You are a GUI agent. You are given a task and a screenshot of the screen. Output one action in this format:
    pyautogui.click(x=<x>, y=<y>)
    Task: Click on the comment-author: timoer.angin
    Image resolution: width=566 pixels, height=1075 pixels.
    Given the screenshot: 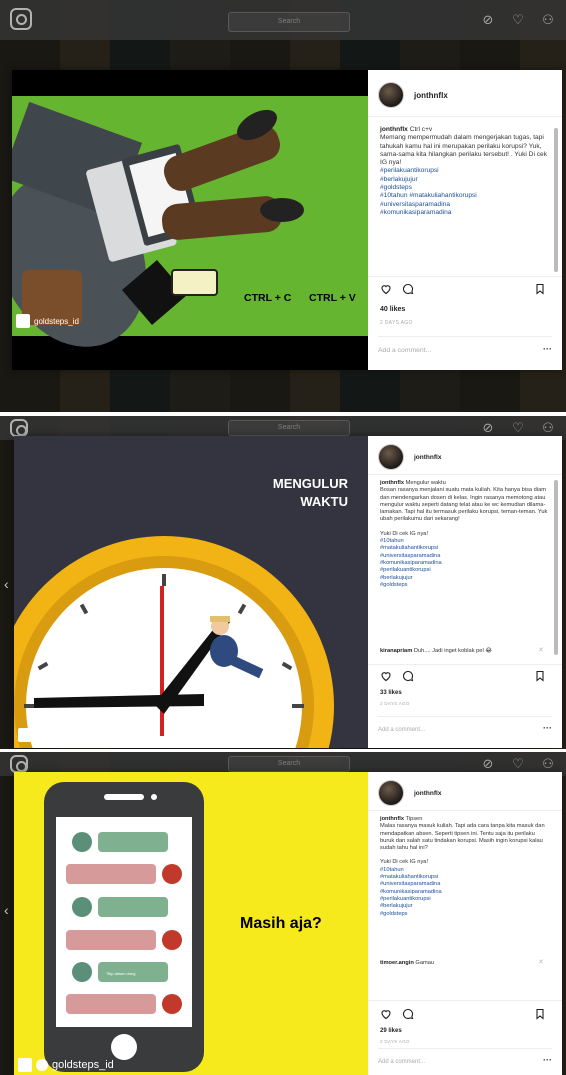 What is the action you would take?
    pyautogui.click(x=397, y=963)
    